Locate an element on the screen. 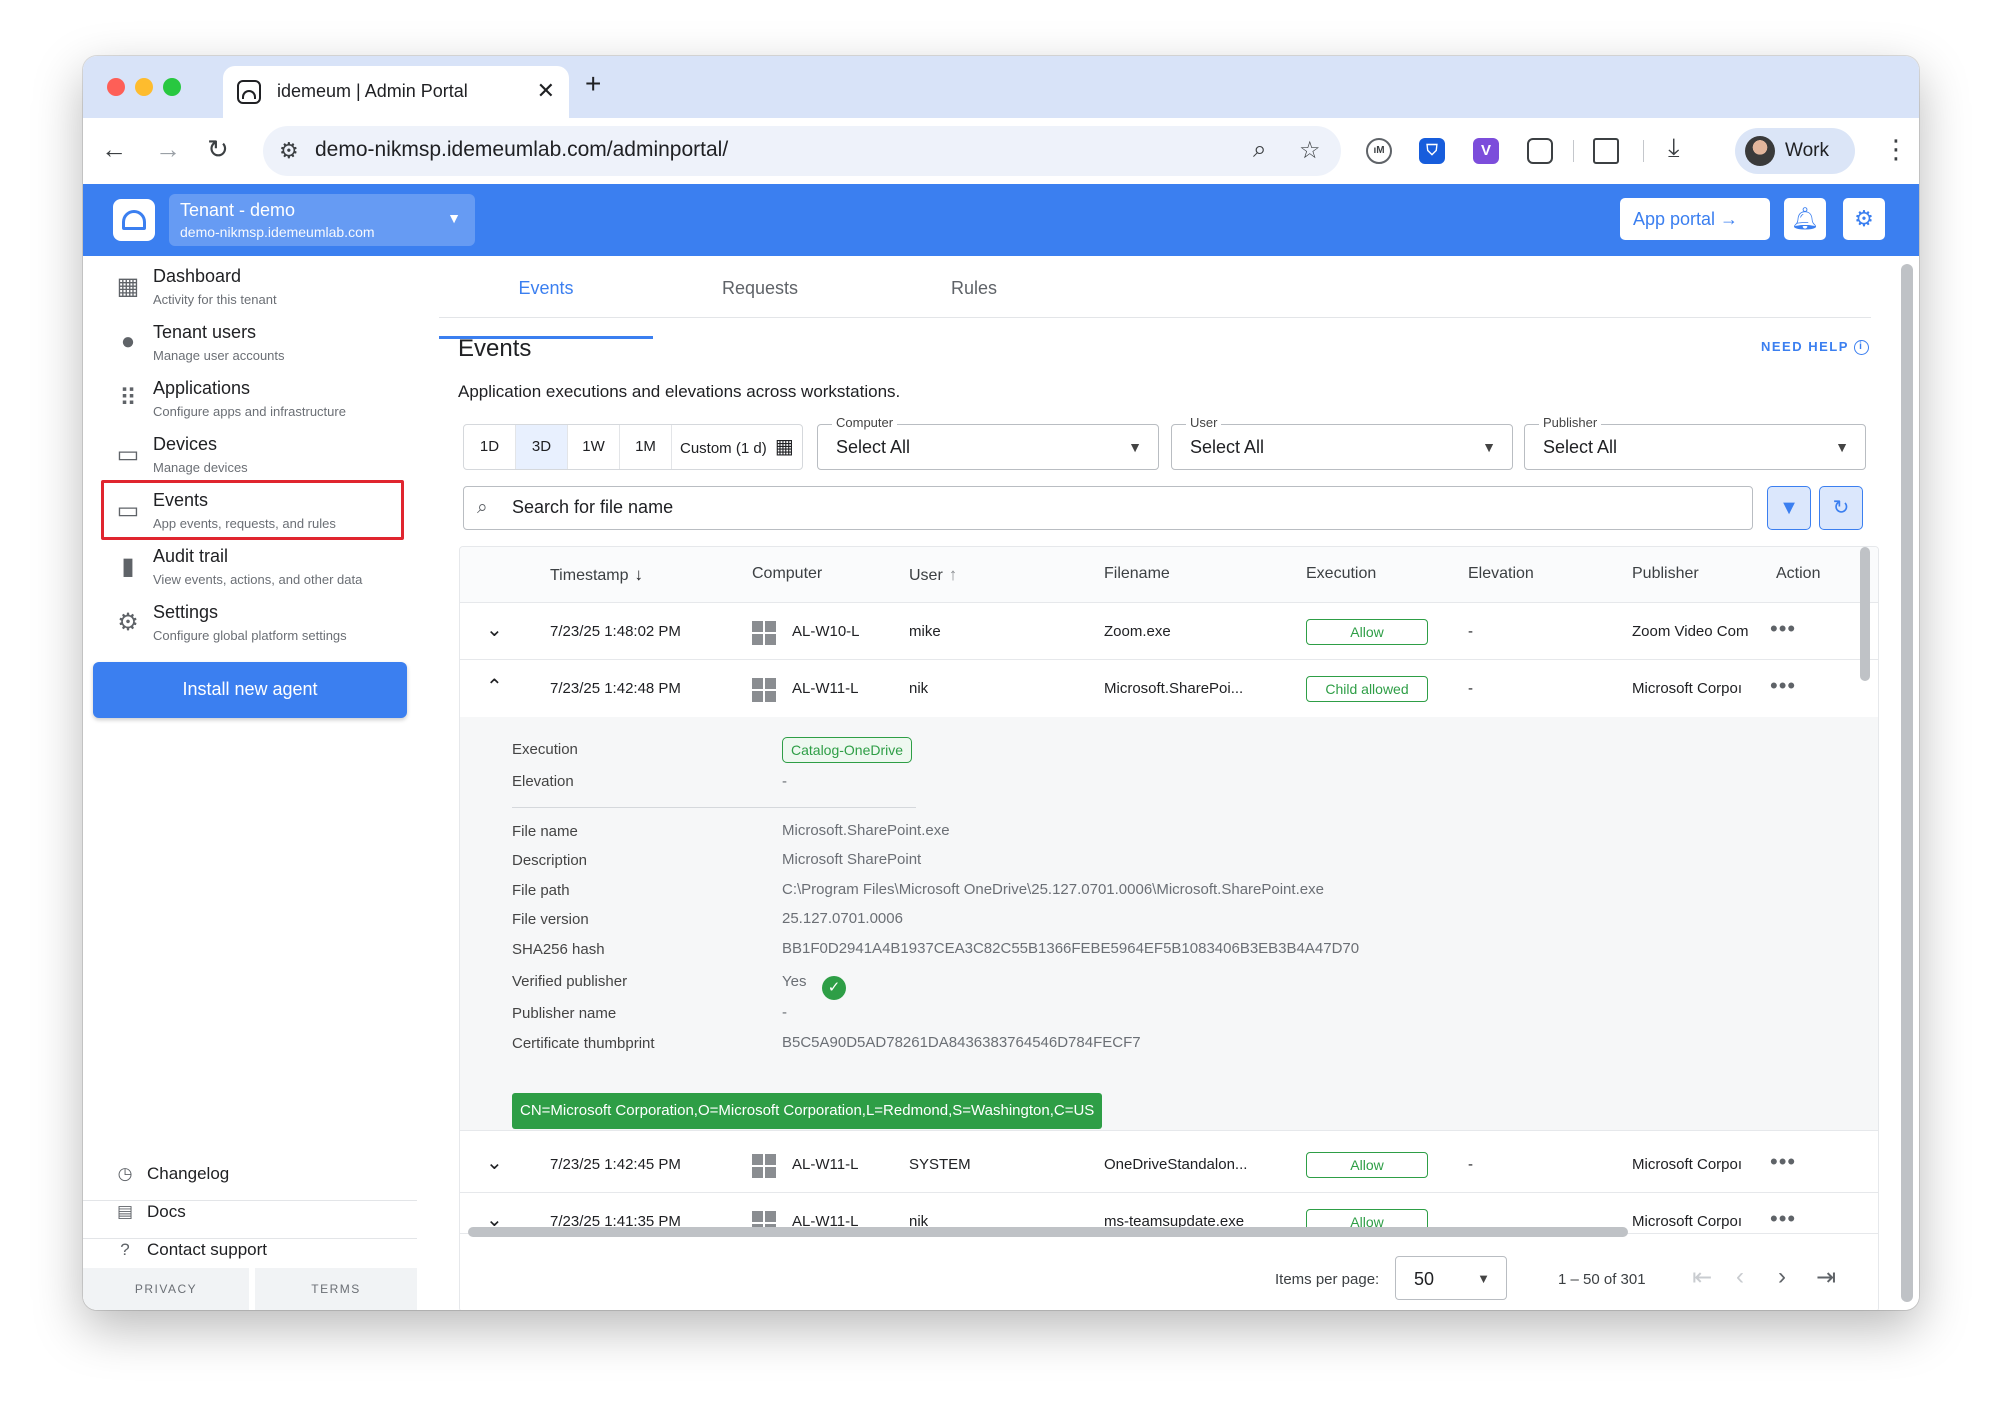 The image size is (2000, 1418). browser-menu-icon: ⋮ is located at coordinates (1896, 149).